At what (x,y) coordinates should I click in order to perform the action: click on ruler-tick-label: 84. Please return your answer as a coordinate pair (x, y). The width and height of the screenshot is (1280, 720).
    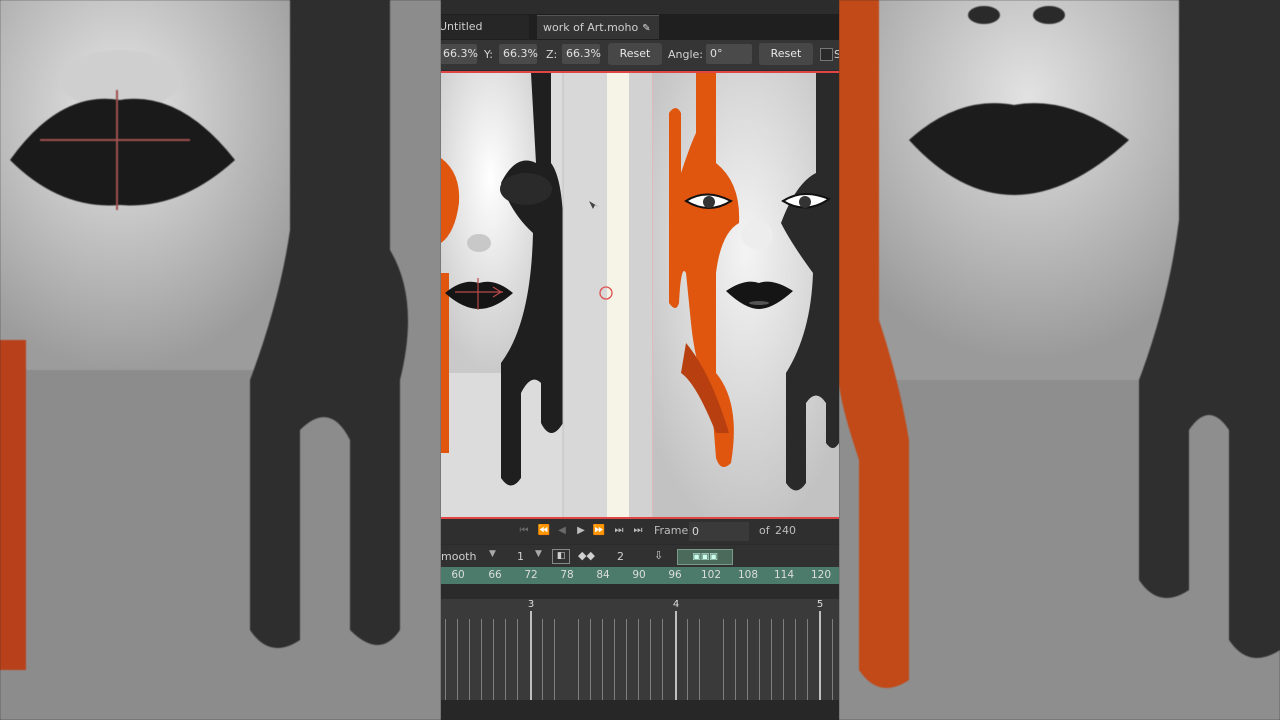
    Looking at the image, I should click on (603, 575).